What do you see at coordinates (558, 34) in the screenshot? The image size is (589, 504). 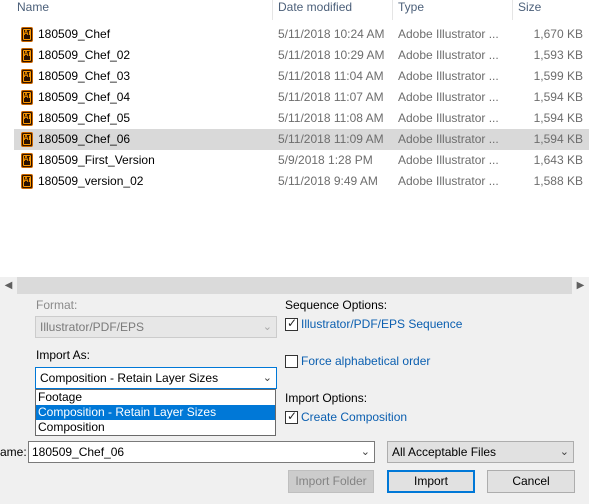 I see `file-size: 1,670 KB` at bounding box center [558, 34].